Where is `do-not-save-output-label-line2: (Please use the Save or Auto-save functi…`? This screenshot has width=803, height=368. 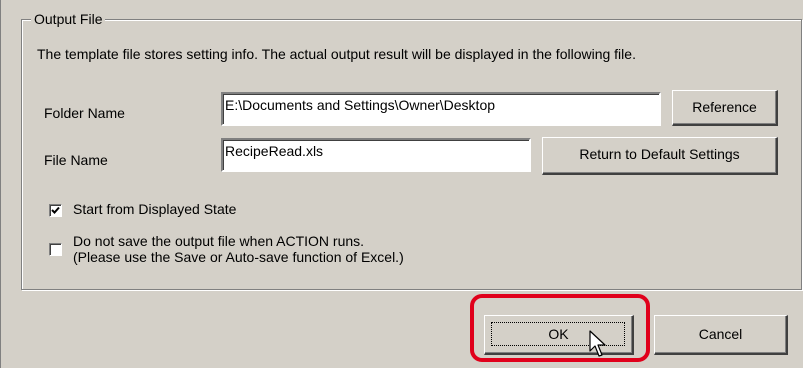 do-not-save-output-label-line2: (Please use the Save or Auto-save functi… is located at coordinates (238, 257).